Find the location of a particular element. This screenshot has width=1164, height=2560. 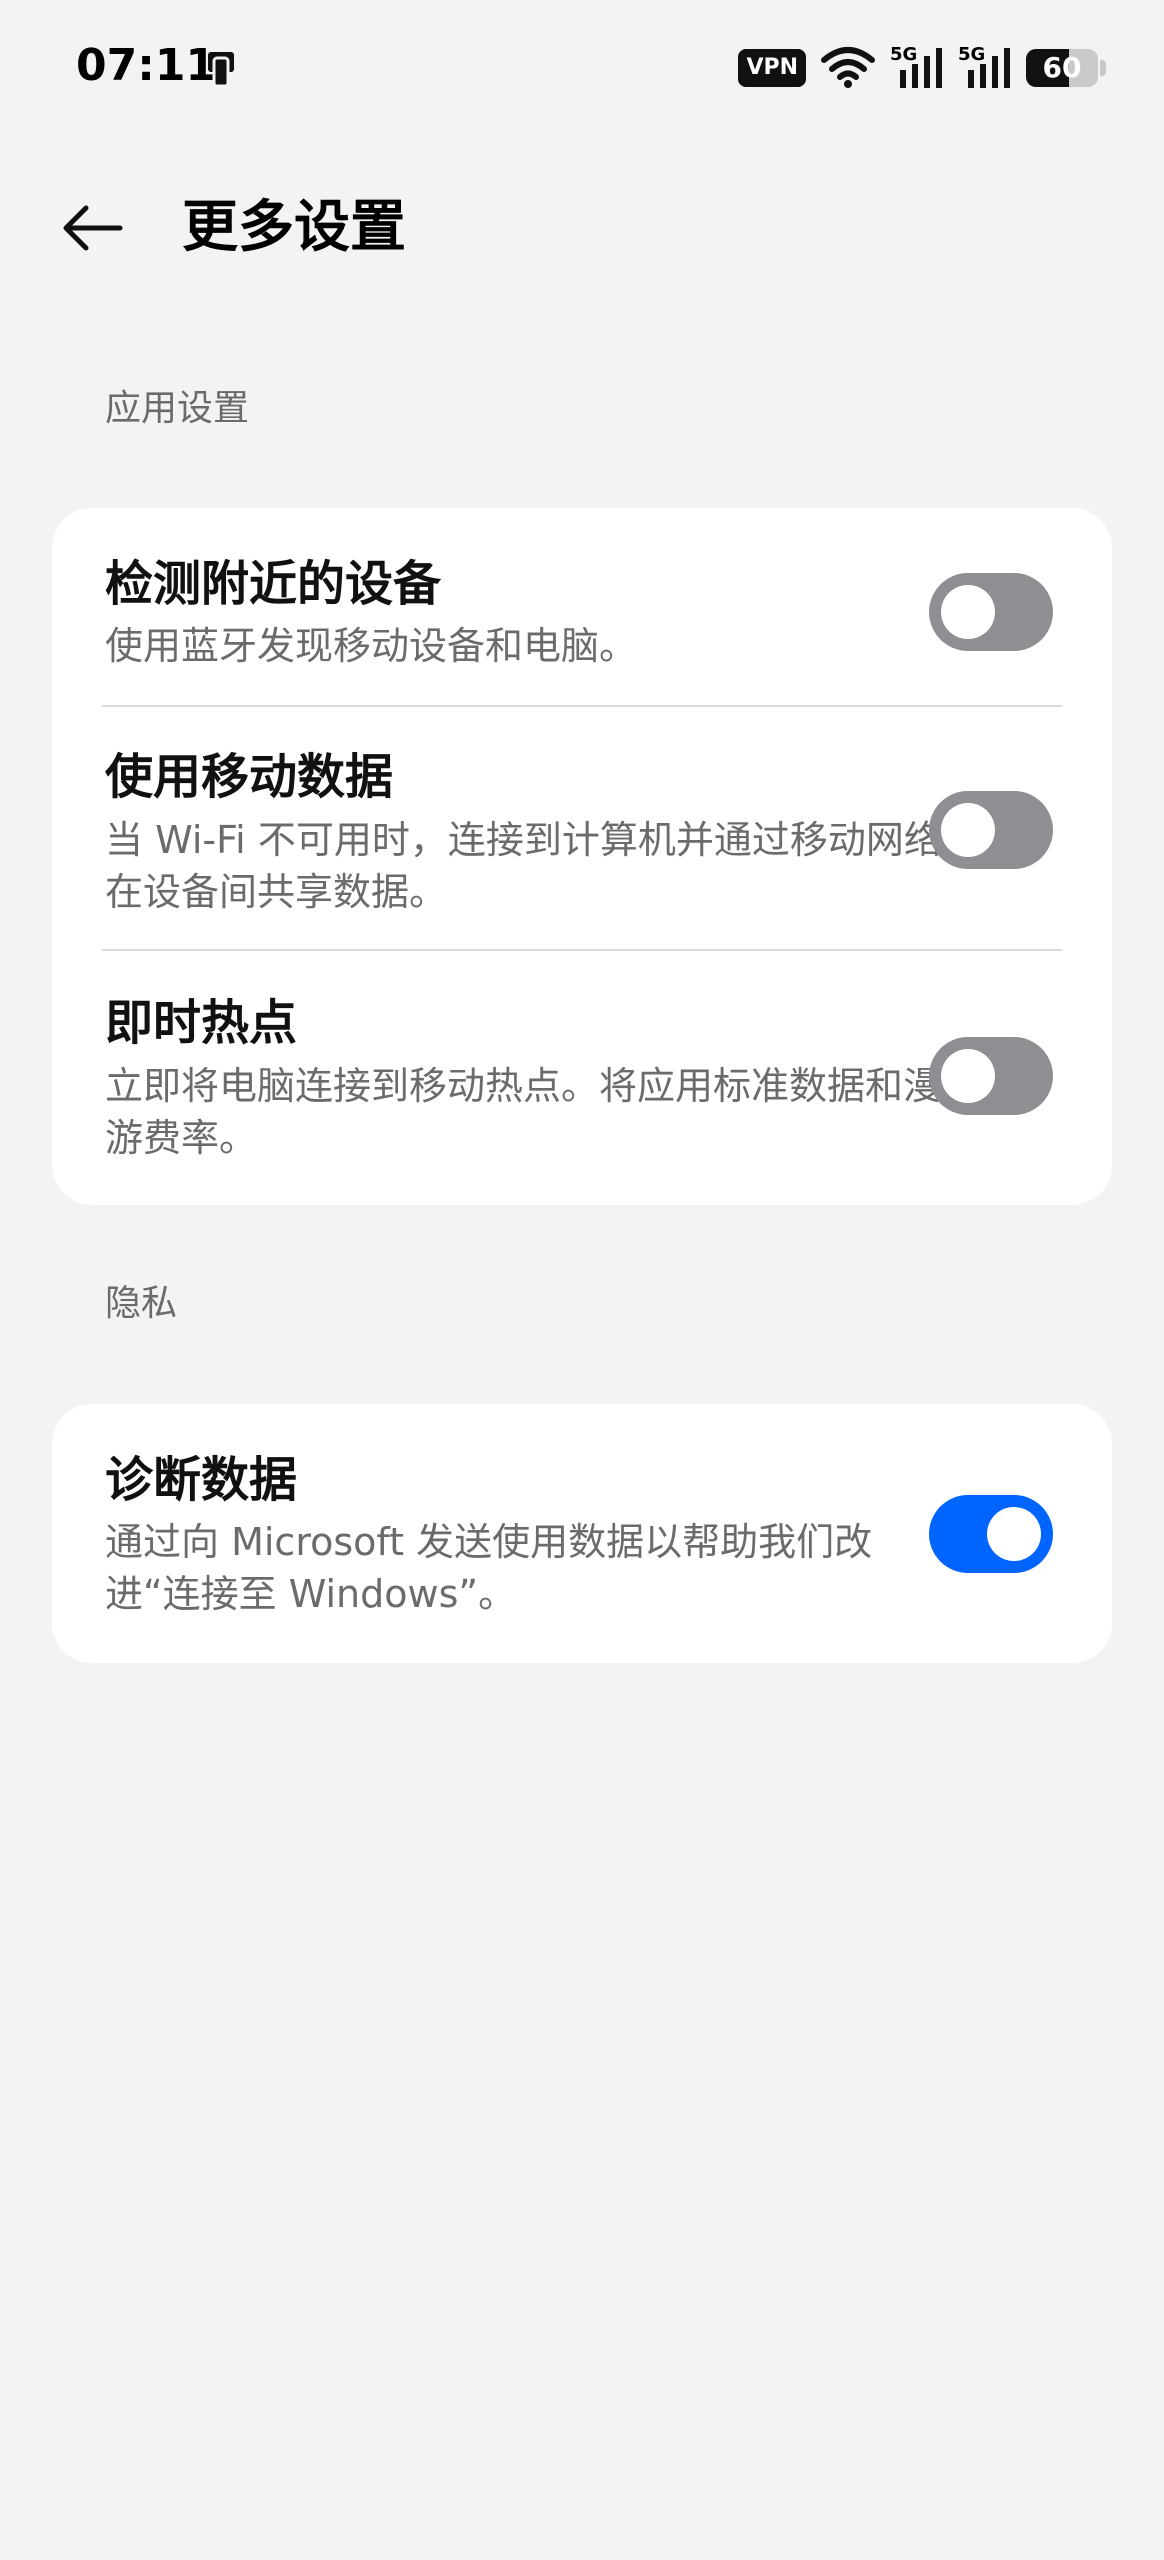

setting-title: 使用移动数据 is located at coordinates (249, 777).